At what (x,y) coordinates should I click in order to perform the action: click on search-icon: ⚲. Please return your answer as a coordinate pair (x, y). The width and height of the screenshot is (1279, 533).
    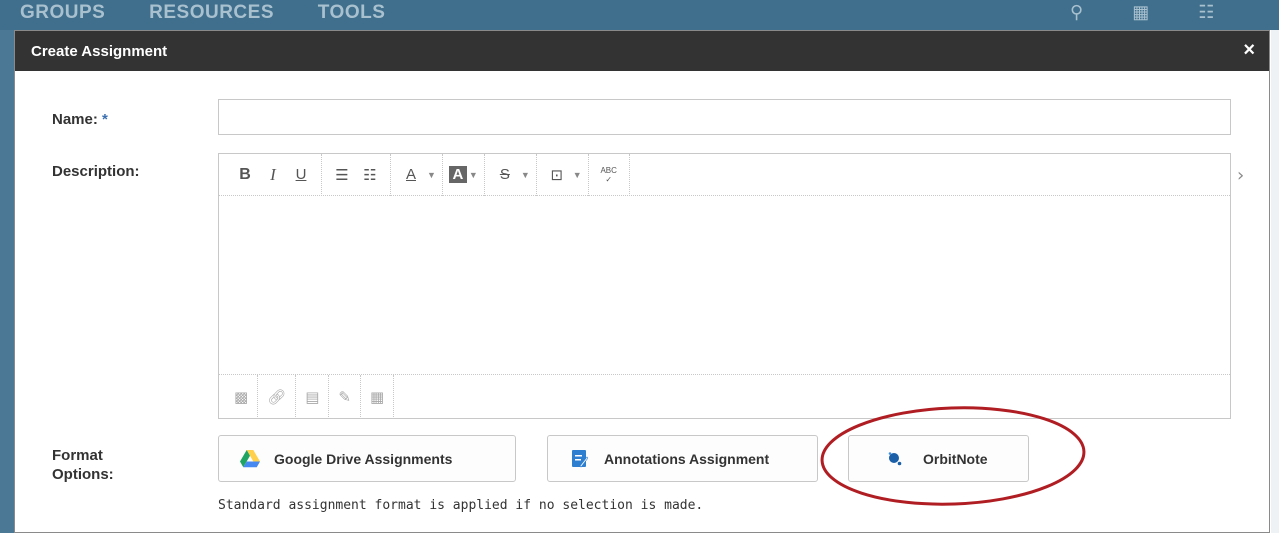
    Looking at the image, I should click on (1076, 12).